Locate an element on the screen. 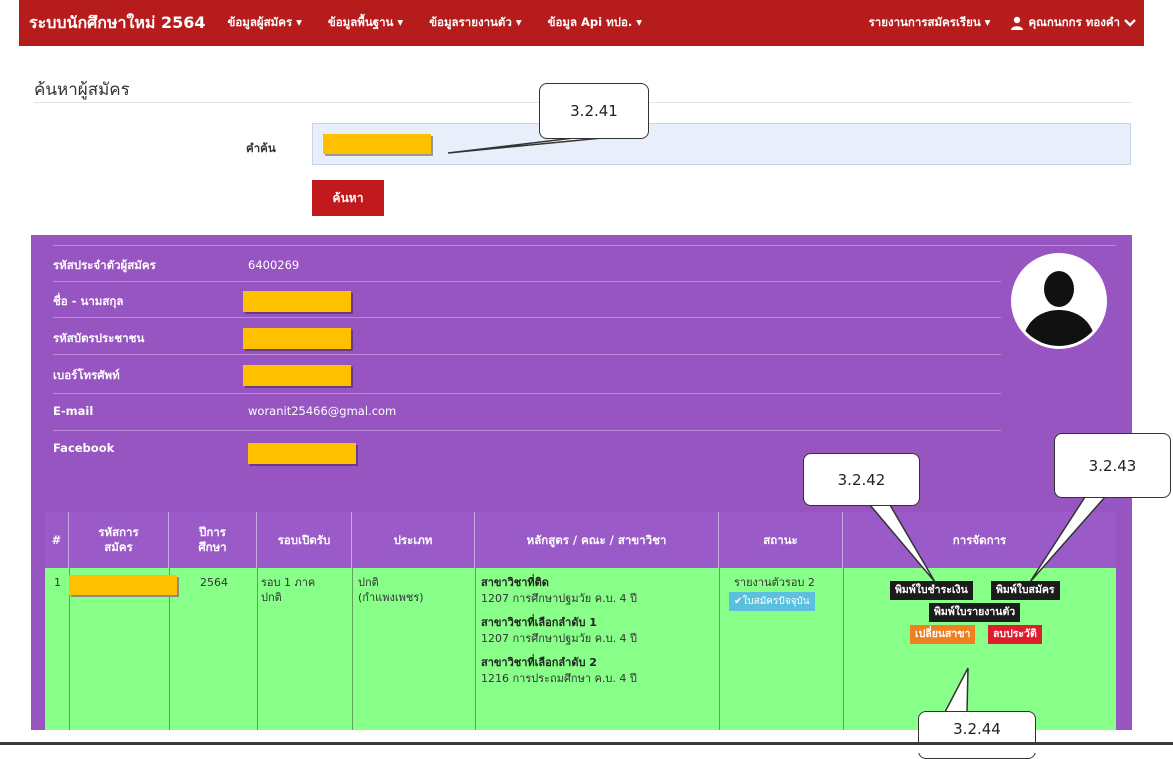  applicant-id-label: รหัสประจำตัวผู้สมัคร is located at coordinates (104, 265).